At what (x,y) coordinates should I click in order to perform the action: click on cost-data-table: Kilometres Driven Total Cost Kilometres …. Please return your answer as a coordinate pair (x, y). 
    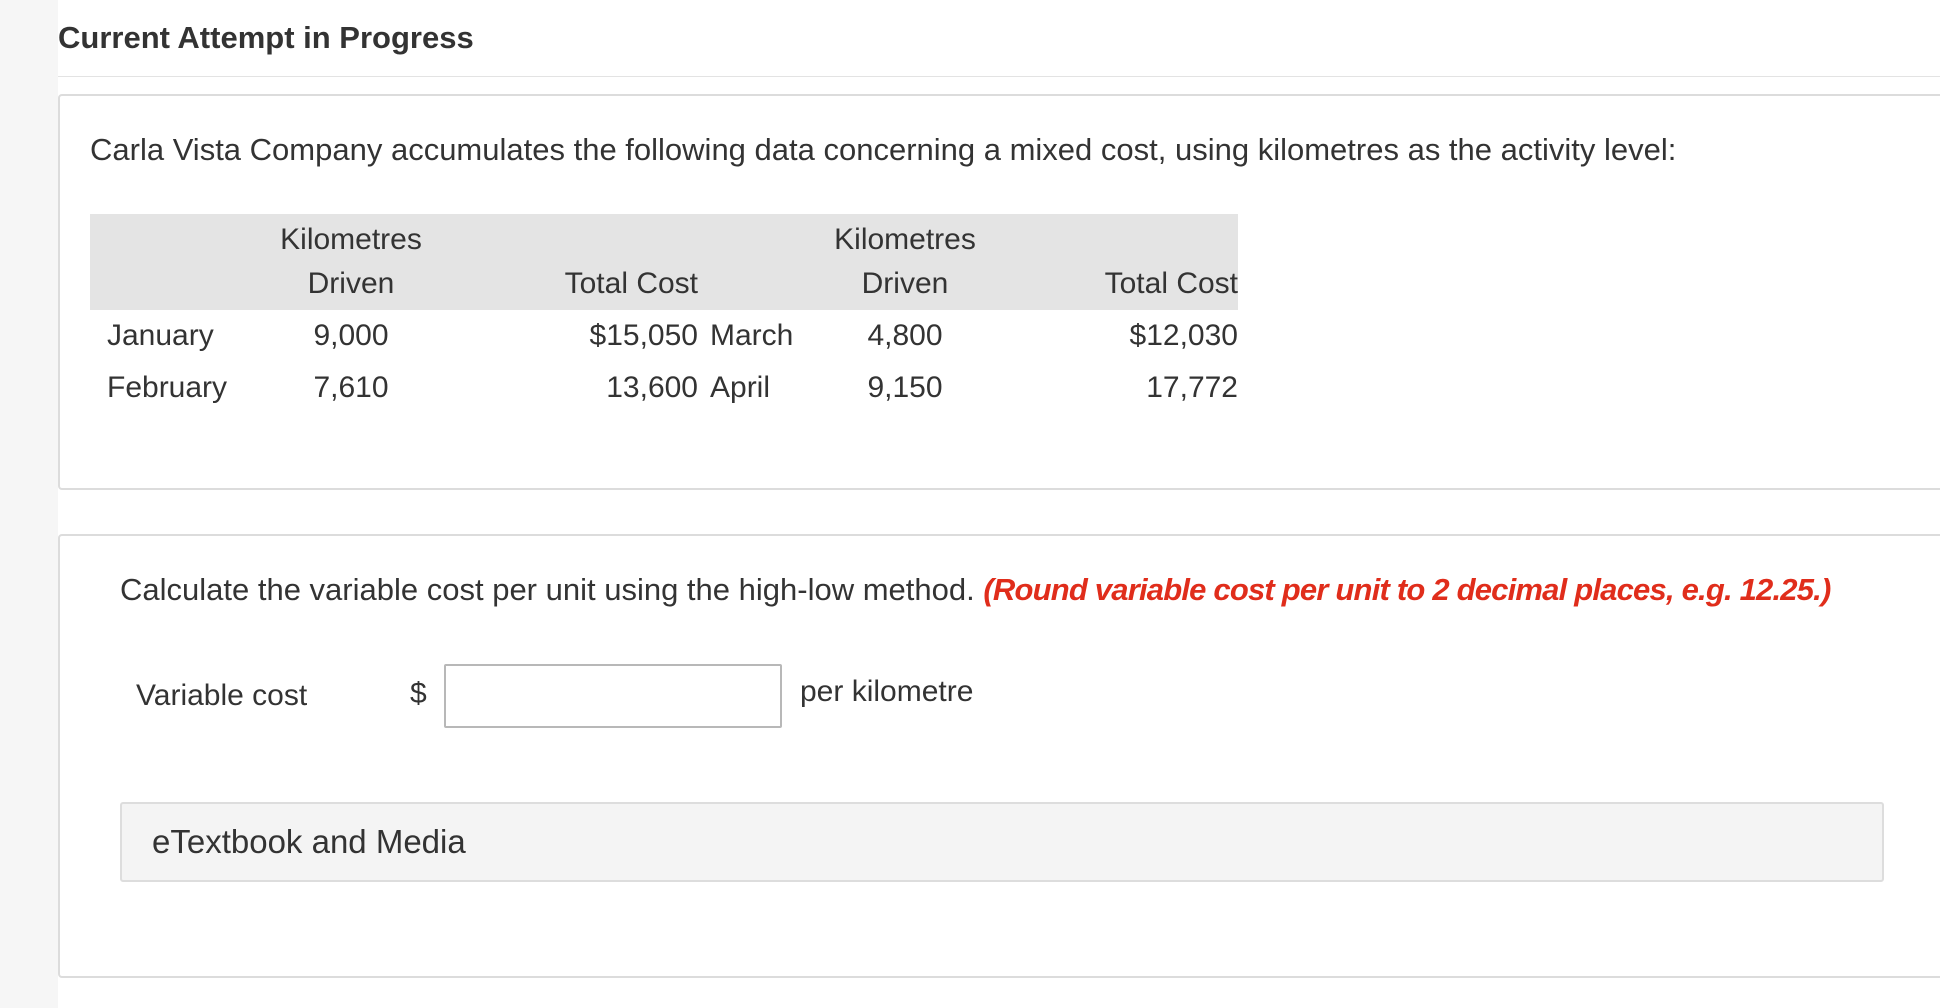
    Looking at the image, I should click on (664, 314).